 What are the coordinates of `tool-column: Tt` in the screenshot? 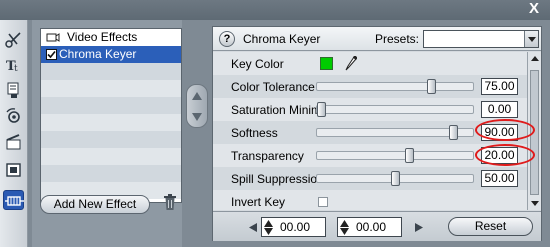 It's located at (14, 133).